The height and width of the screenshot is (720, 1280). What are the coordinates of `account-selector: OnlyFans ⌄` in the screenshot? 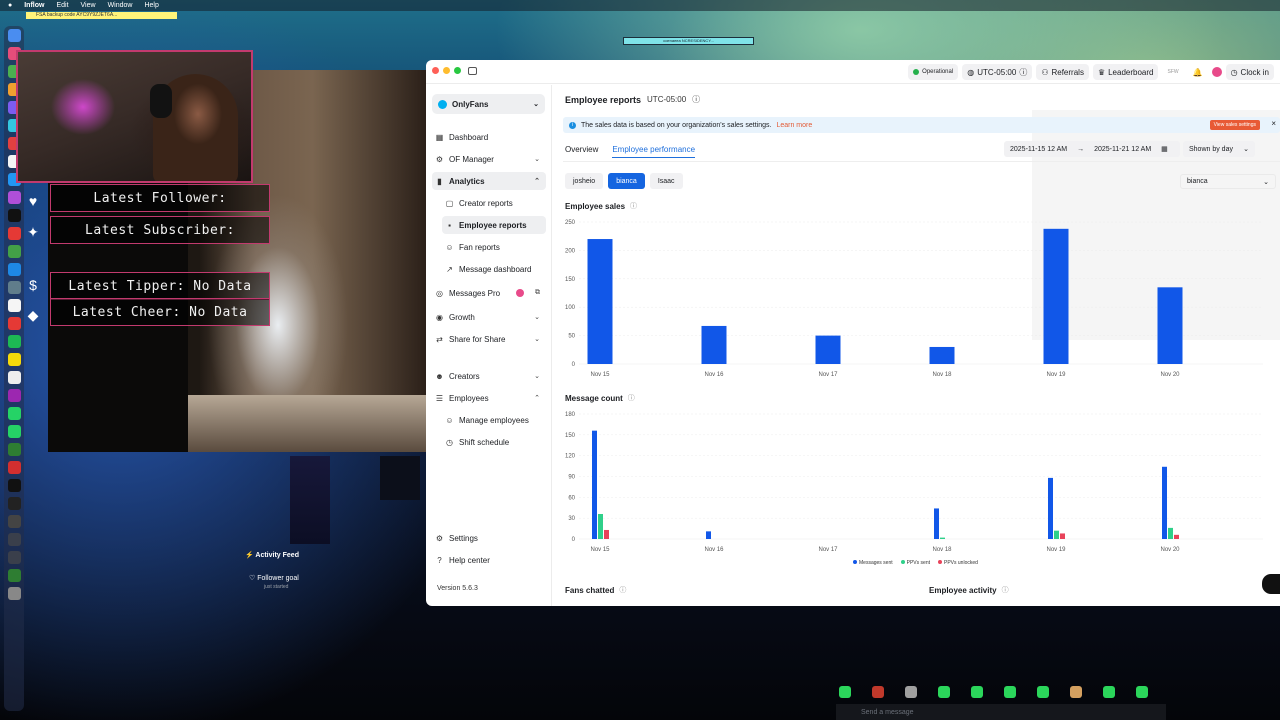 It's located at (488, 104).